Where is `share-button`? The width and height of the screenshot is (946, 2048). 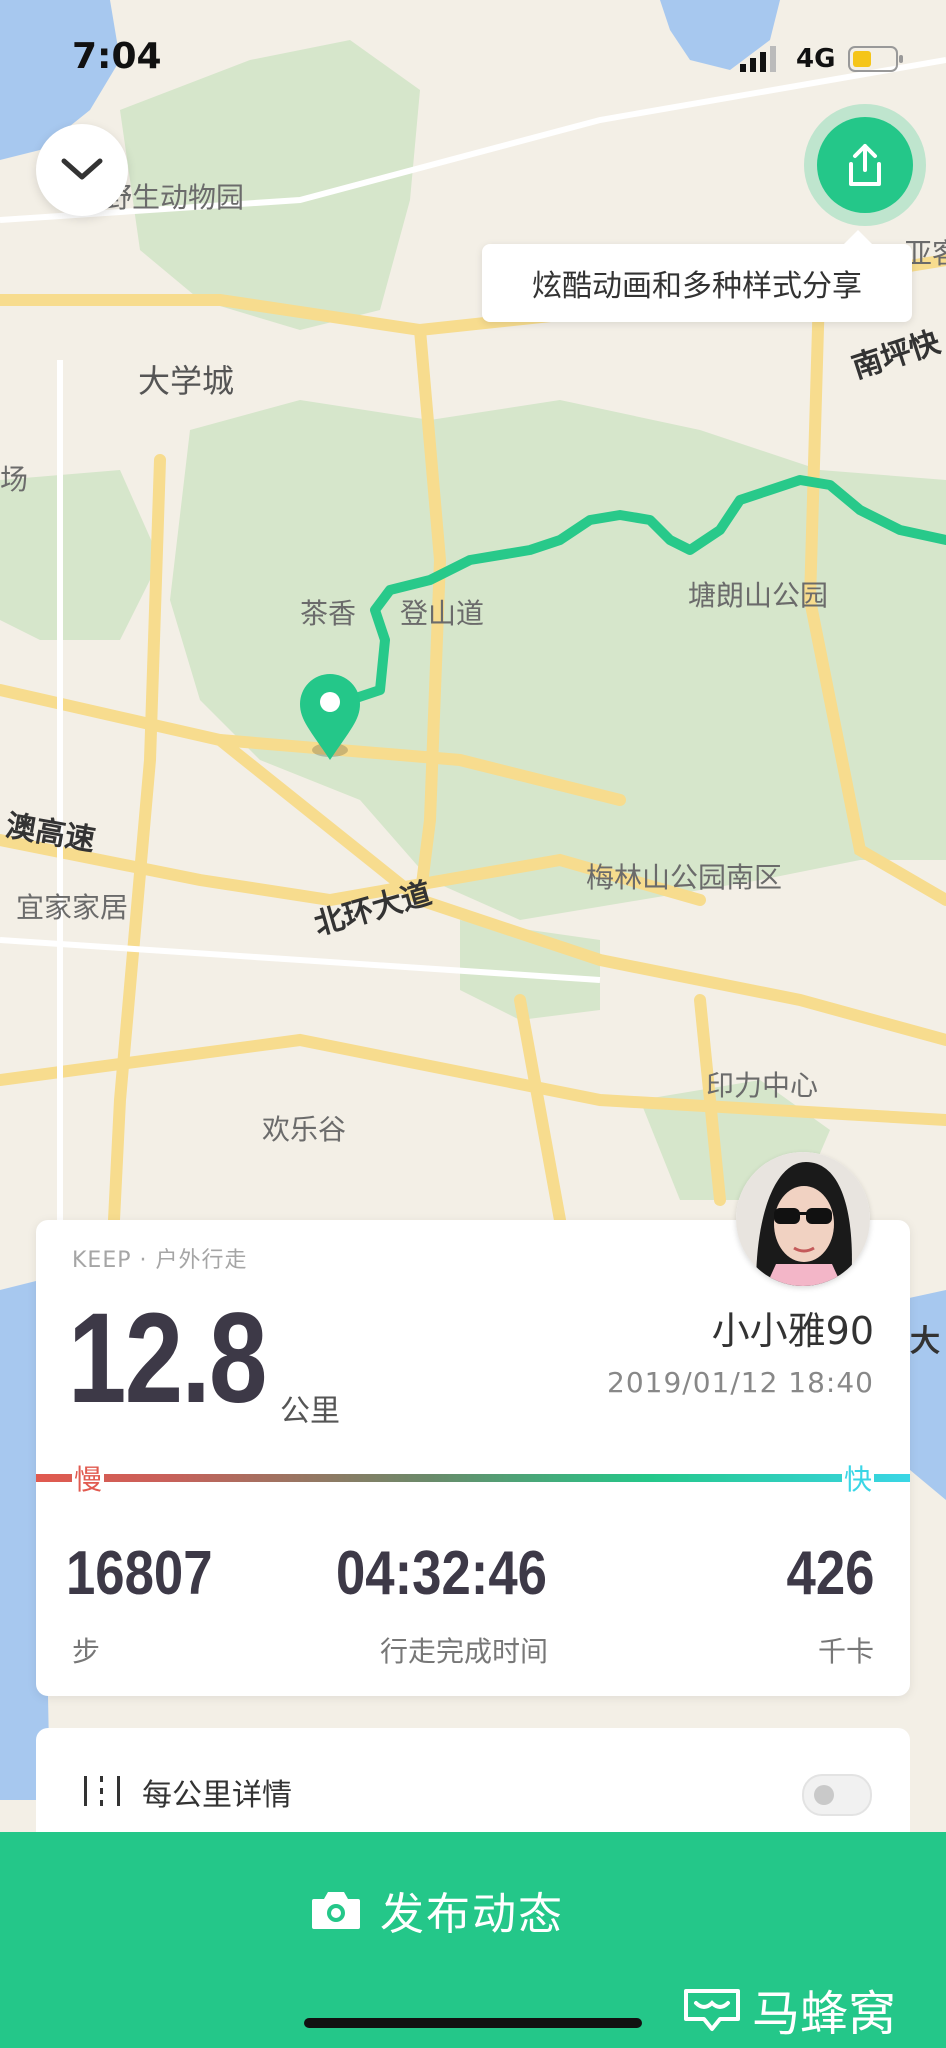 share-button is located at coordinates (865, 165).